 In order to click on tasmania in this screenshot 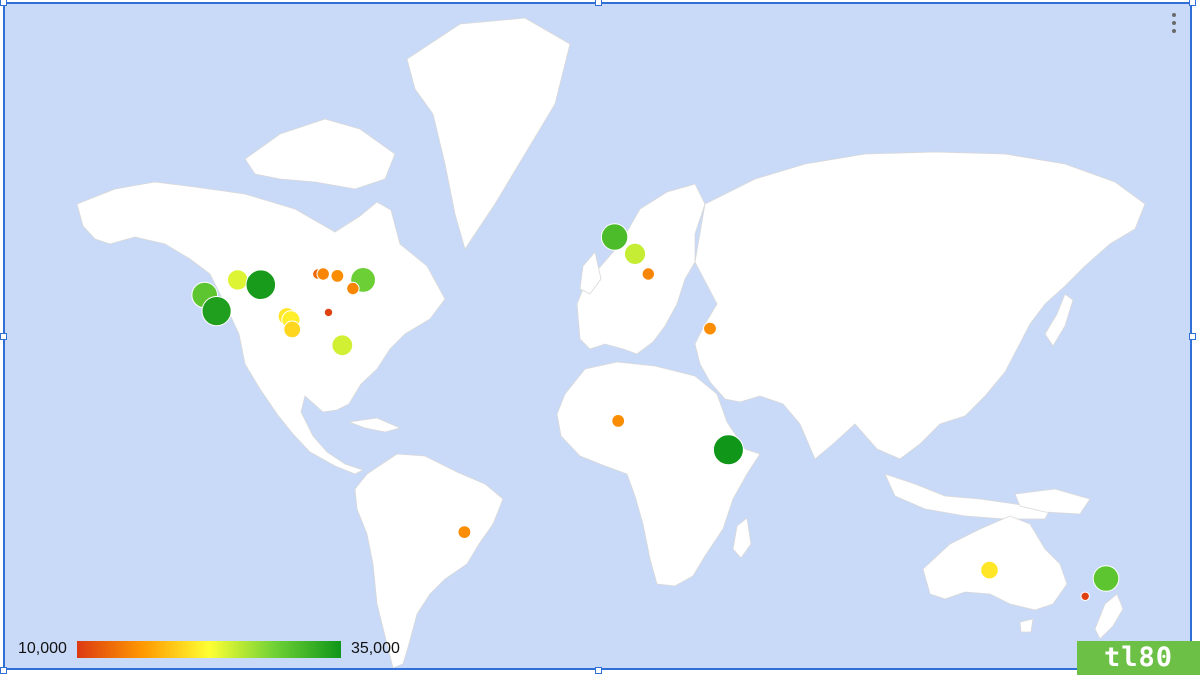, I will do `click(1026, 625)`.